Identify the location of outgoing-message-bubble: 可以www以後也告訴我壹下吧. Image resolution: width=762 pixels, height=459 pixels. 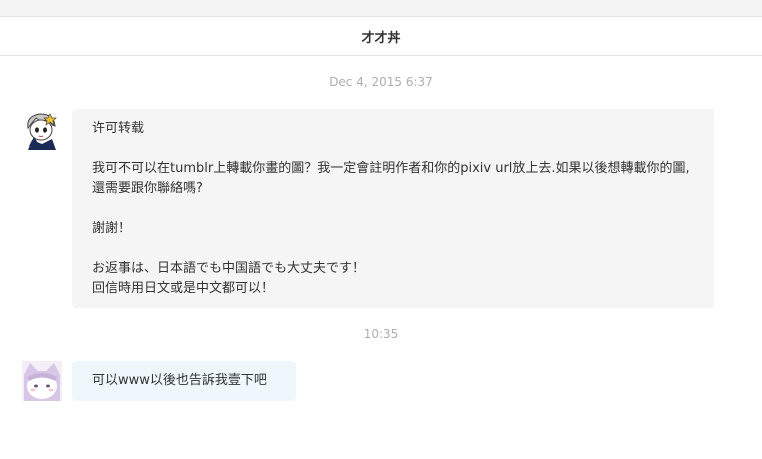
(184, 381).